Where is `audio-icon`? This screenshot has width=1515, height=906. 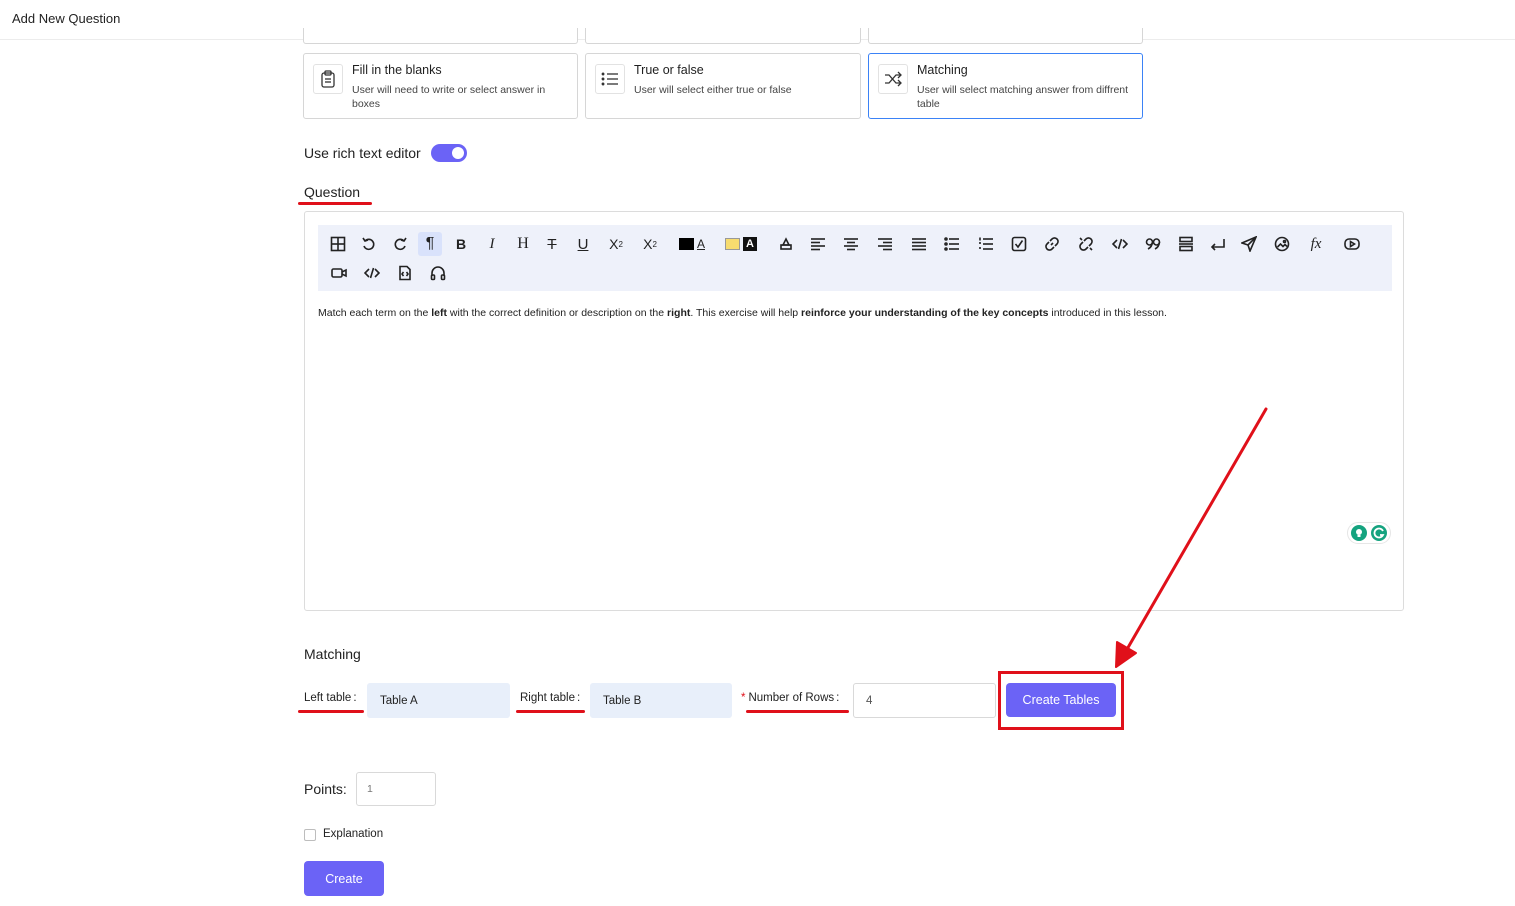 audio-icon is located at coordinates (438, 273).